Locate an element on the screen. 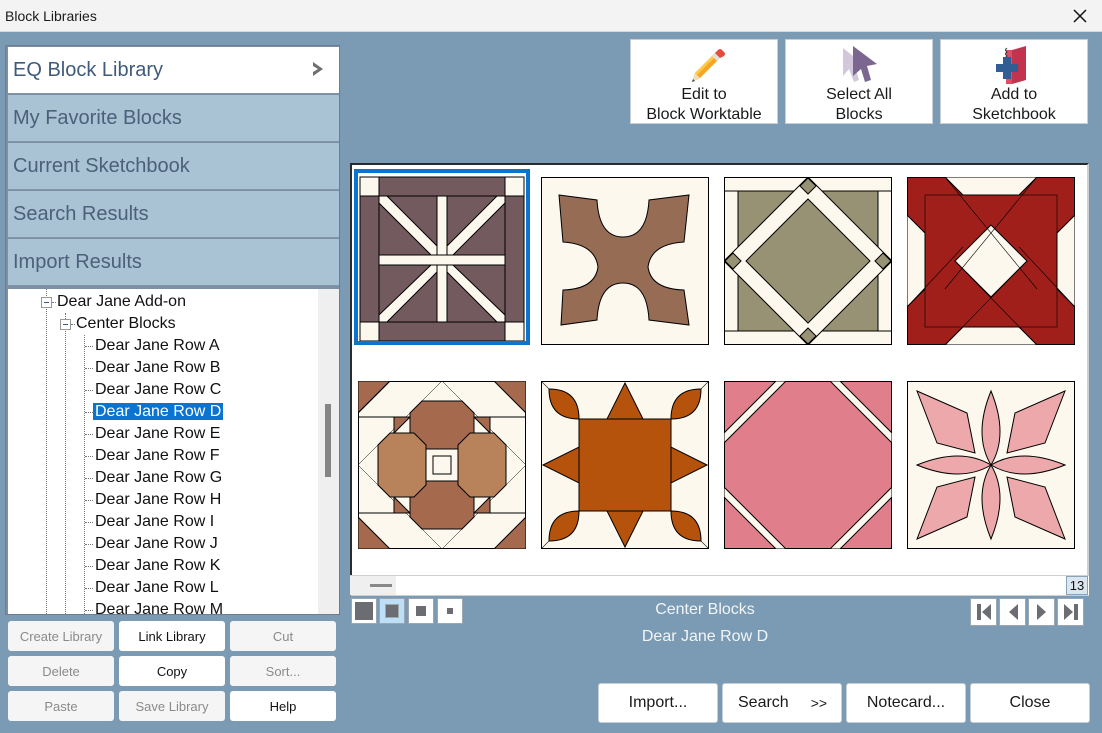  sketchbook-add-icon is located at coordinates (1011, 65).